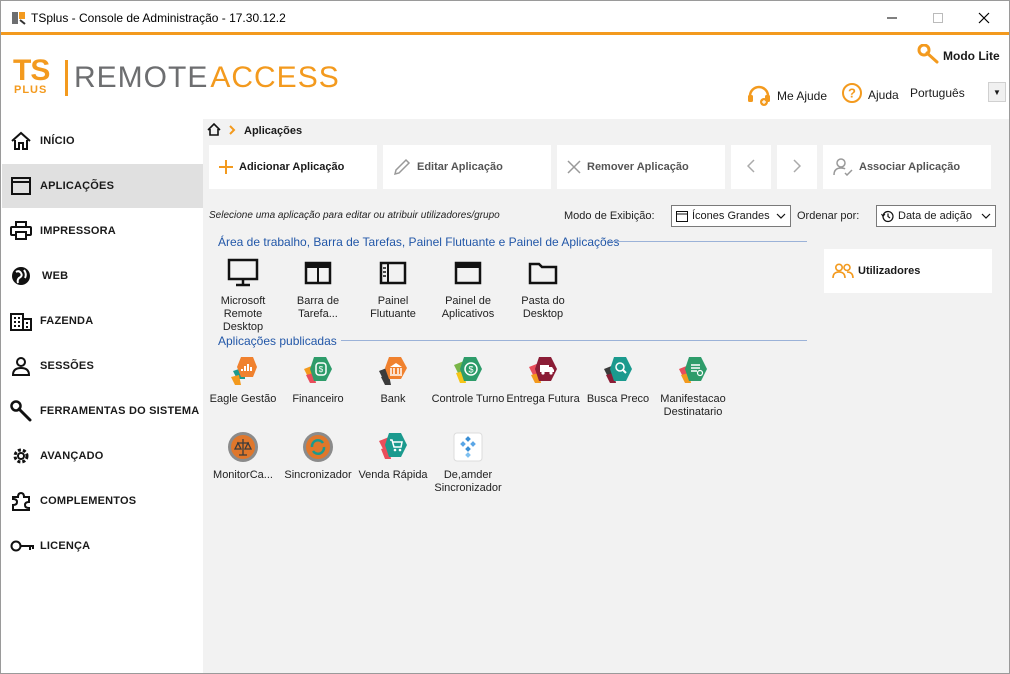  What do you see at coordinates (102, 546) in the screenshot?
I see `sidebar-item-licenca: LICENÇA` at bounding box center [102, 546].